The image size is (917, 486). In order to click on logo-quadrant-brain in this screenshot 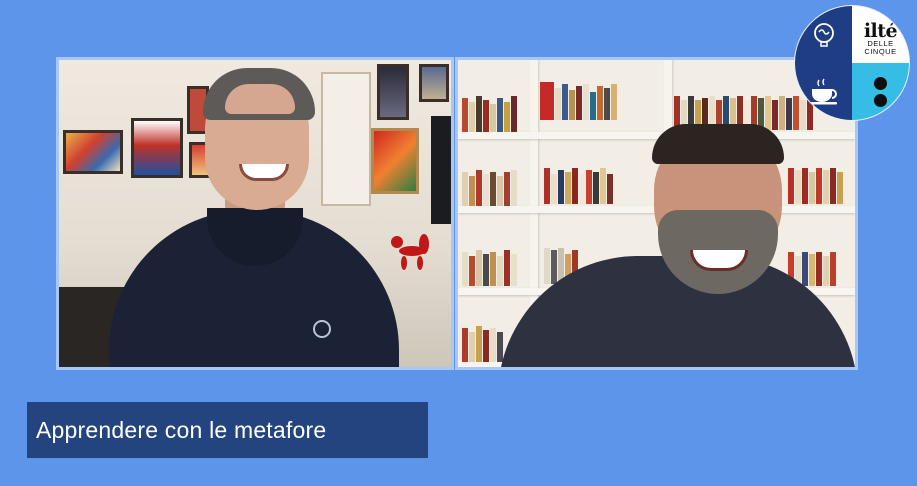, I will do `click(823, 34)`.